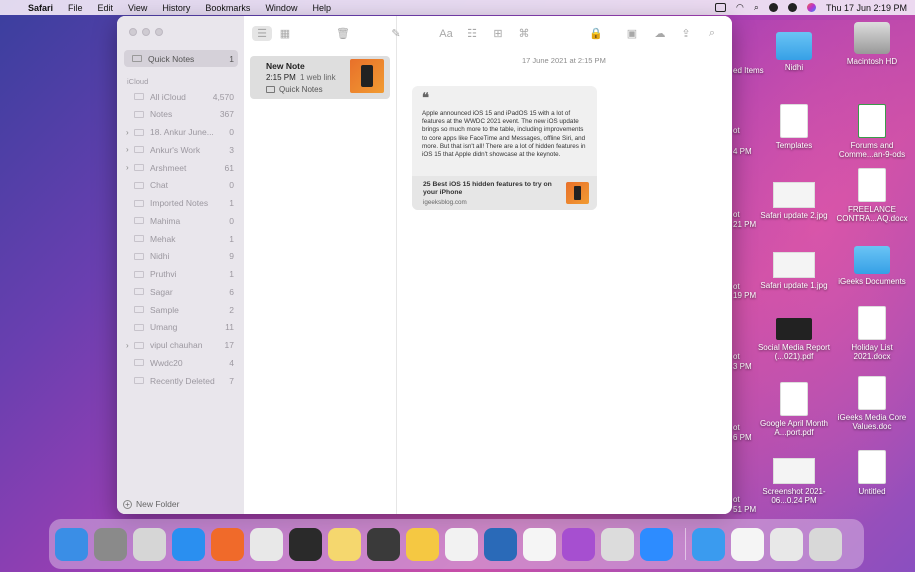 This screenshot has width=915, height=572. What do you see at coordinates (176, 8) in the screenshot?
I see `menu-history: History` at bounding box center [176, 8].